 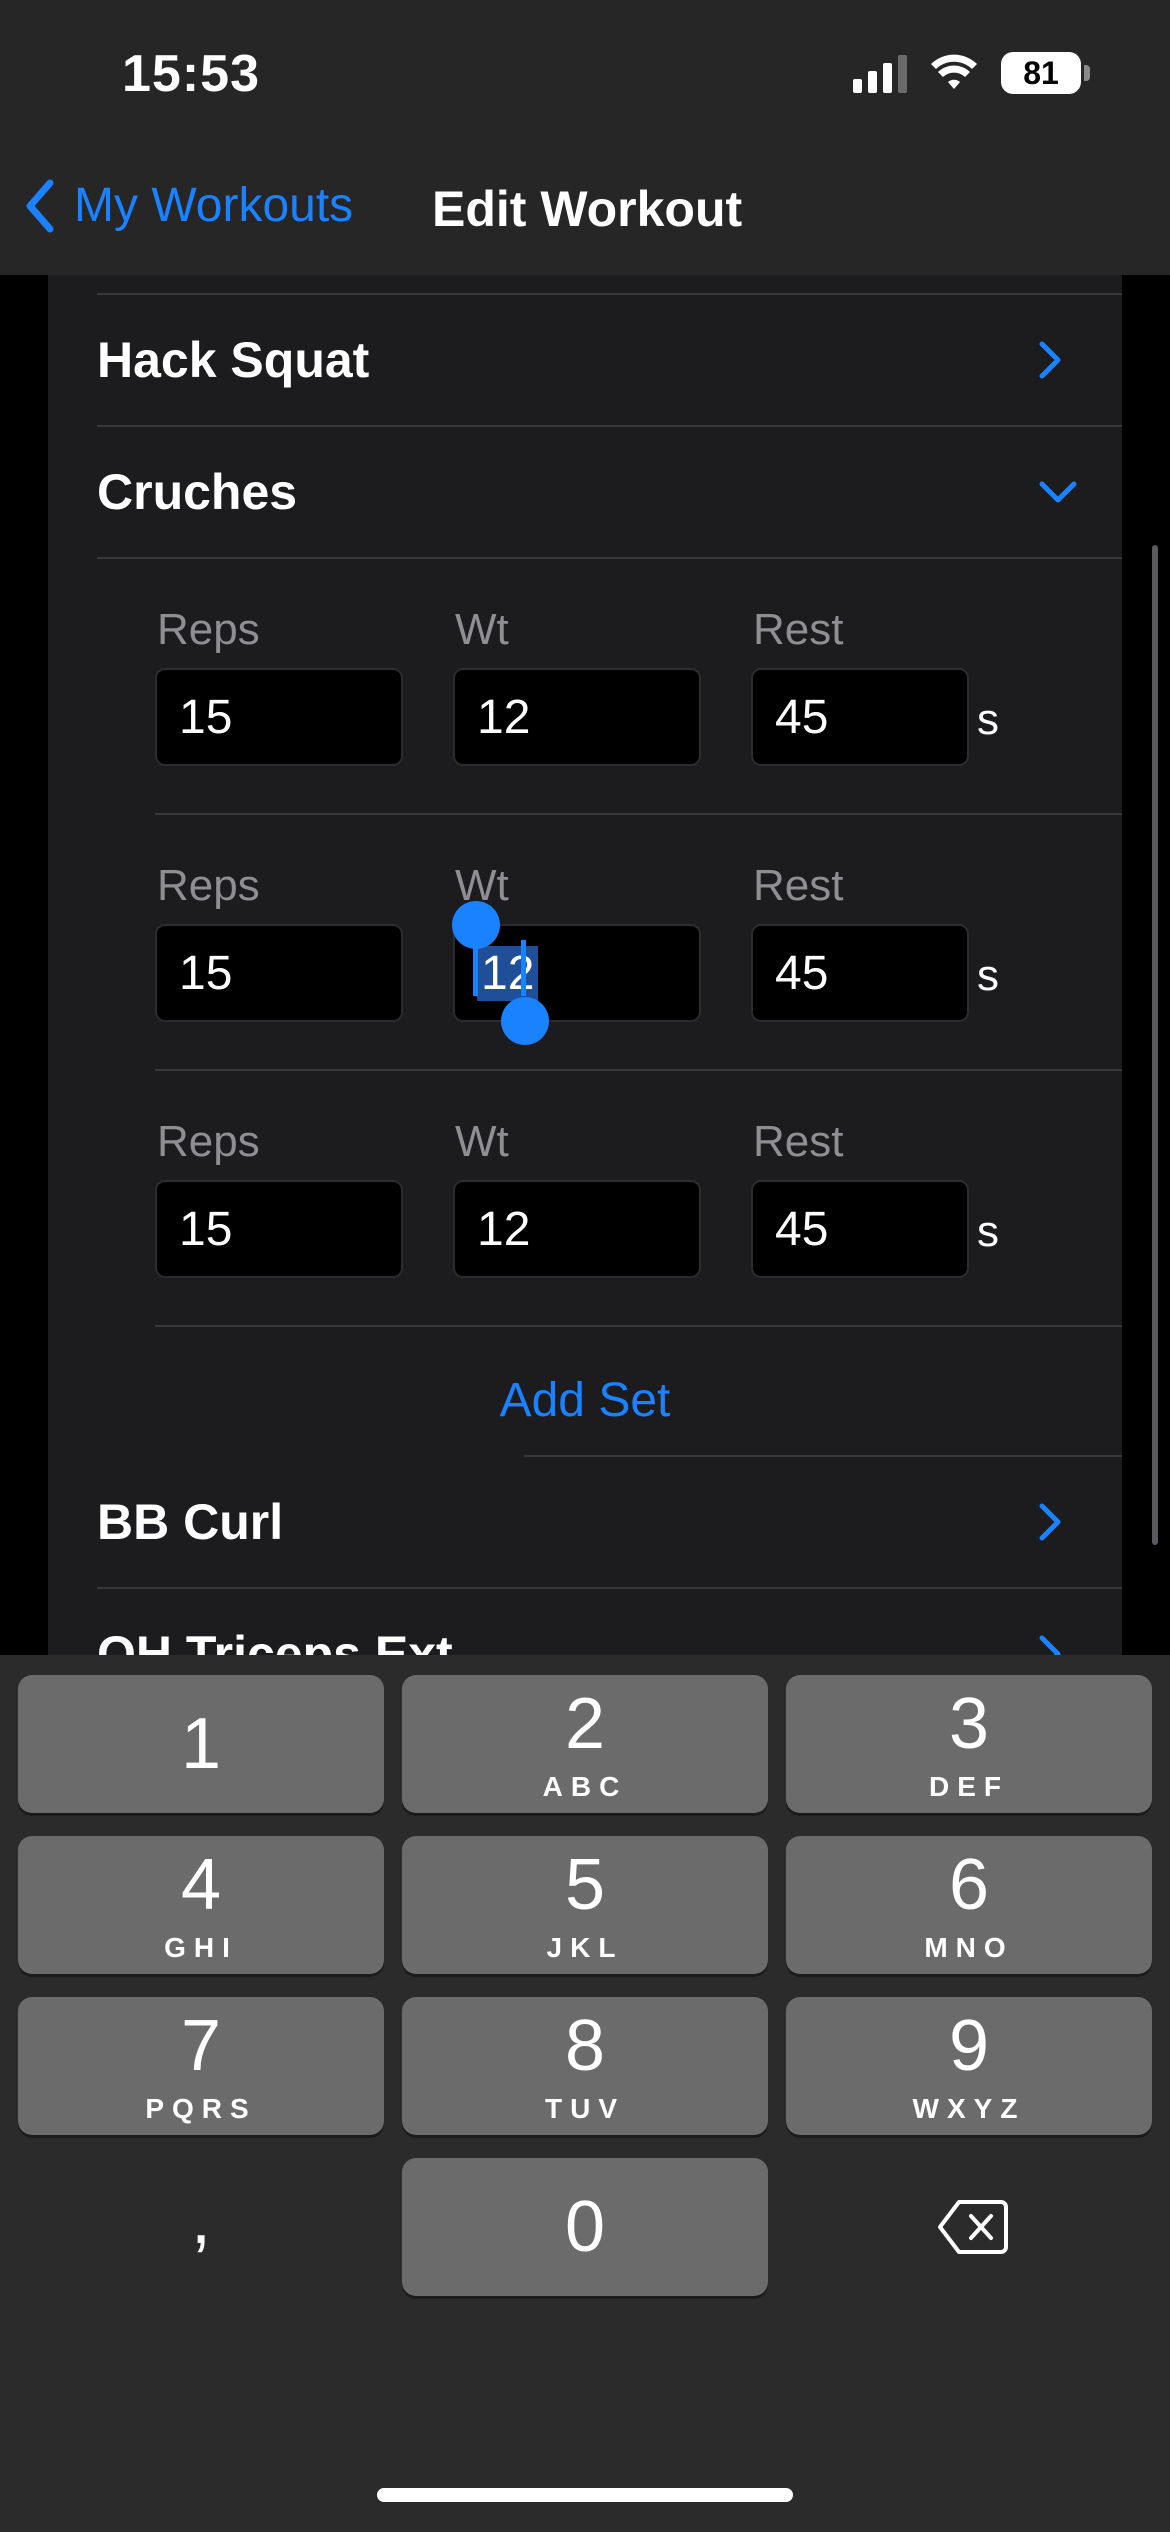 What do you see at coordinates (201, 2108) in the screenshot?
I see `key-letters: PQRS` at bounding box center [201, 2108].